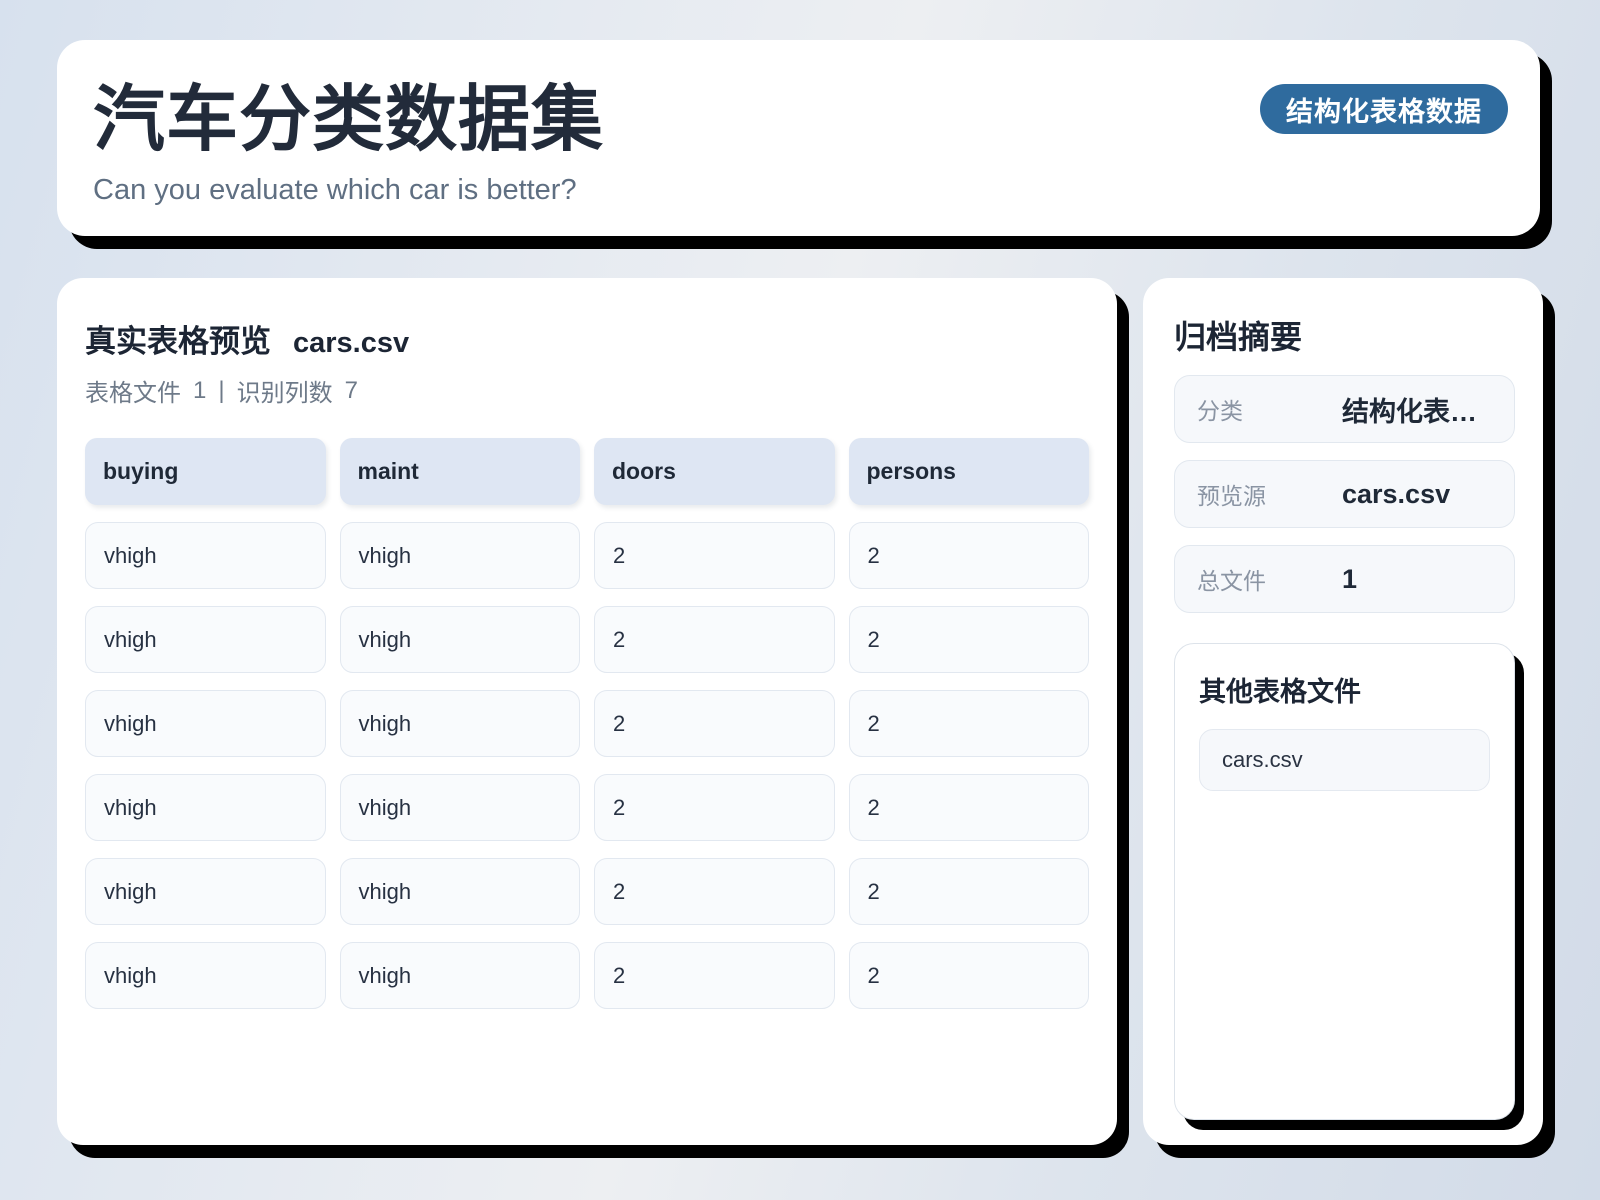 The width and height of the screenshot is (1600, 1200). What do you see at coordinates (200, 390) in the screenshot?
I see `files-count-value: 1` at bounding box center [200, 390].